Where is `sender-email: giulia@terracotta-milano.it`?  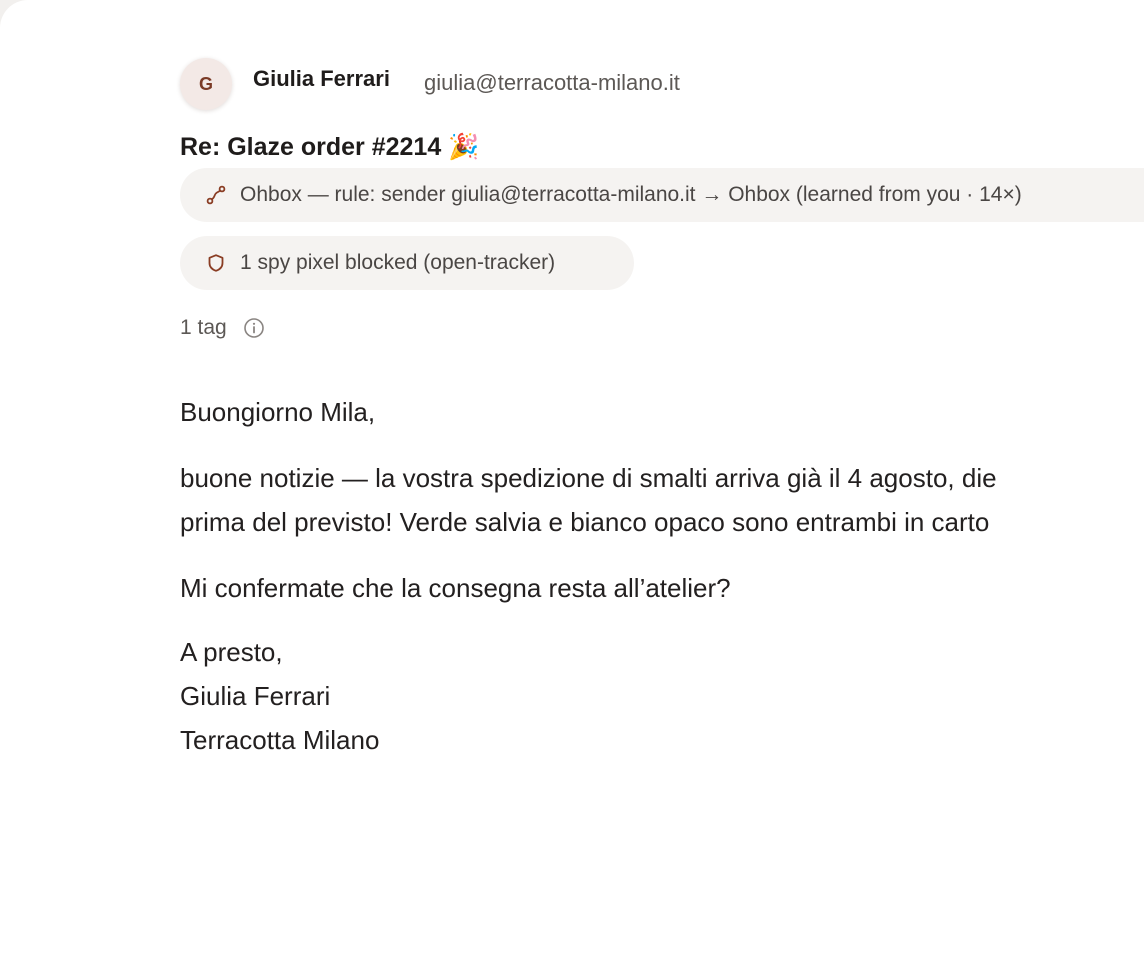 sender-email: giulia@terracotta-milano.it is located at coordinates (552, 83).